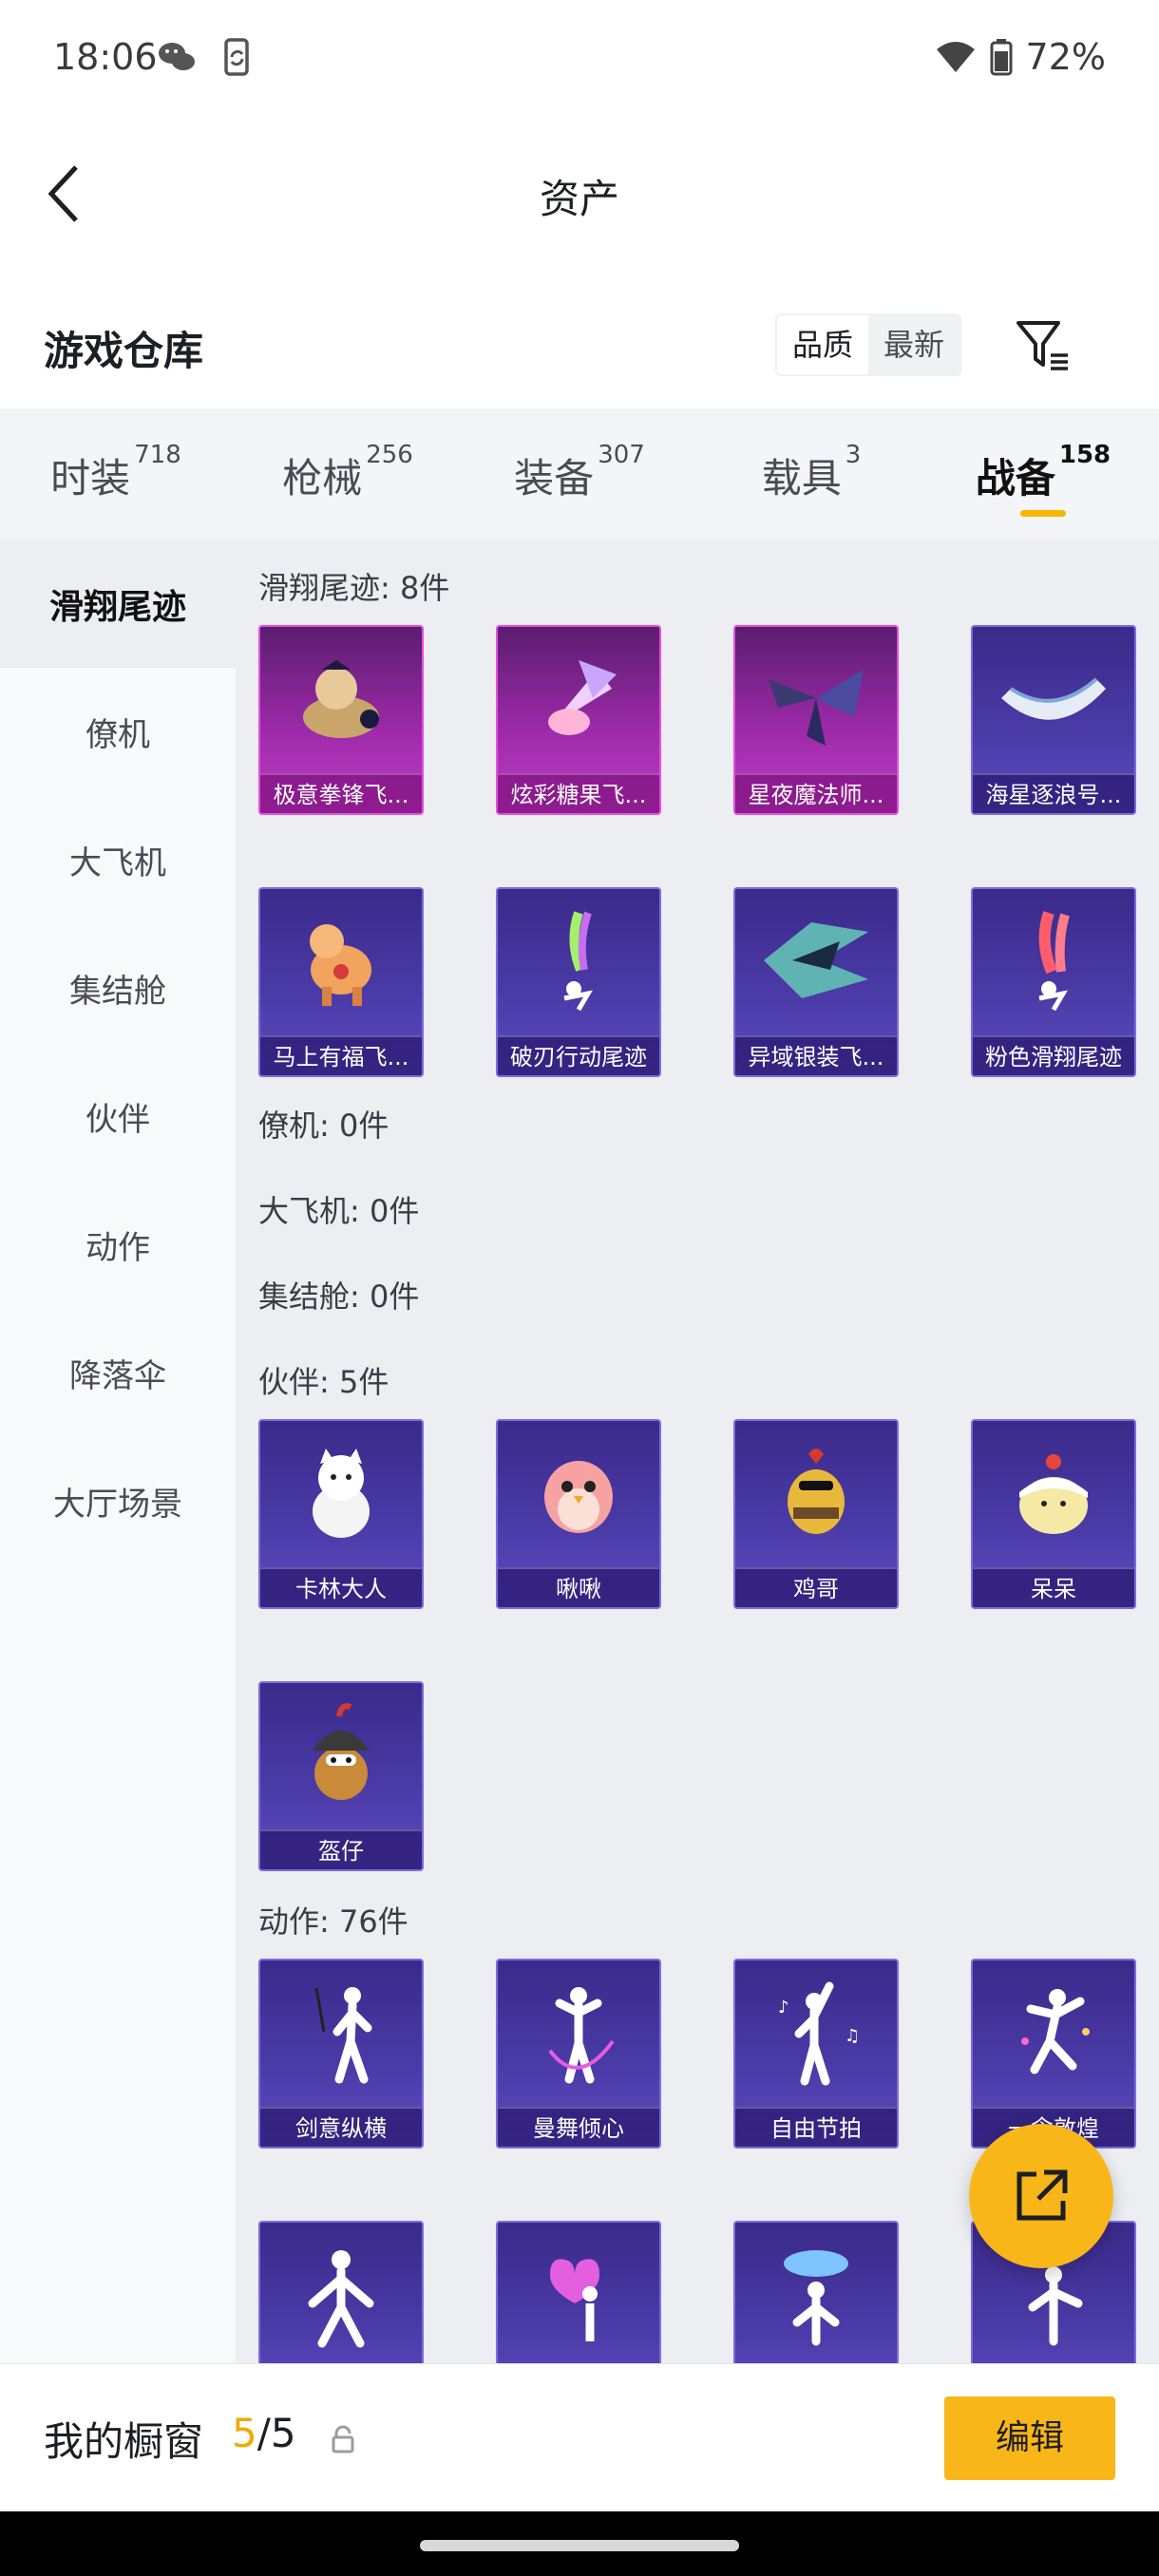 The height and width of the screenshot is (2576, 1159). What do you see at coordinates (341, 960) in the screenshot?
I see `item-art-horse-glider` at bounding box center [341, 960].